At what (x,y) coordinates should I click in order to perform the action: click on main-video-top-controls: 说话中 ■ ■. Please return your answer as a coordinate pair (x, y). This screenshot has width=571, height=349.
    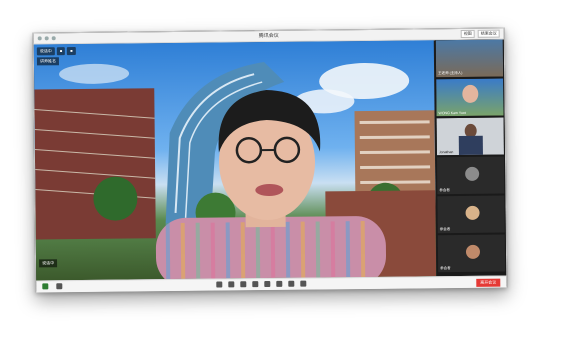
    Looking at the image, I should click on (56, 51).